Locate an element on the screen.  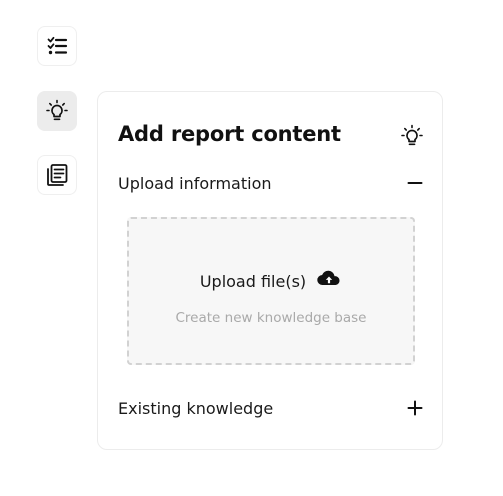
upload-information-header: Upload information is located at coordinates (271, 183).